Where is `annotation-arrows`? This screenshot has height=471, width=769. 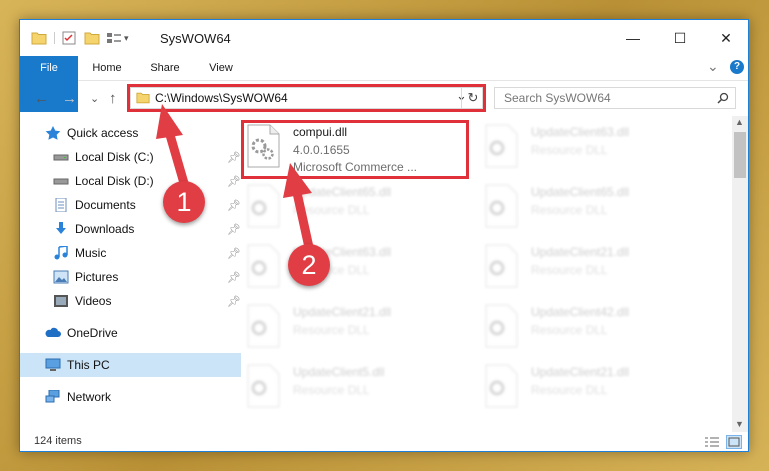 annotation-arrows is located at coordinates (235, 180).